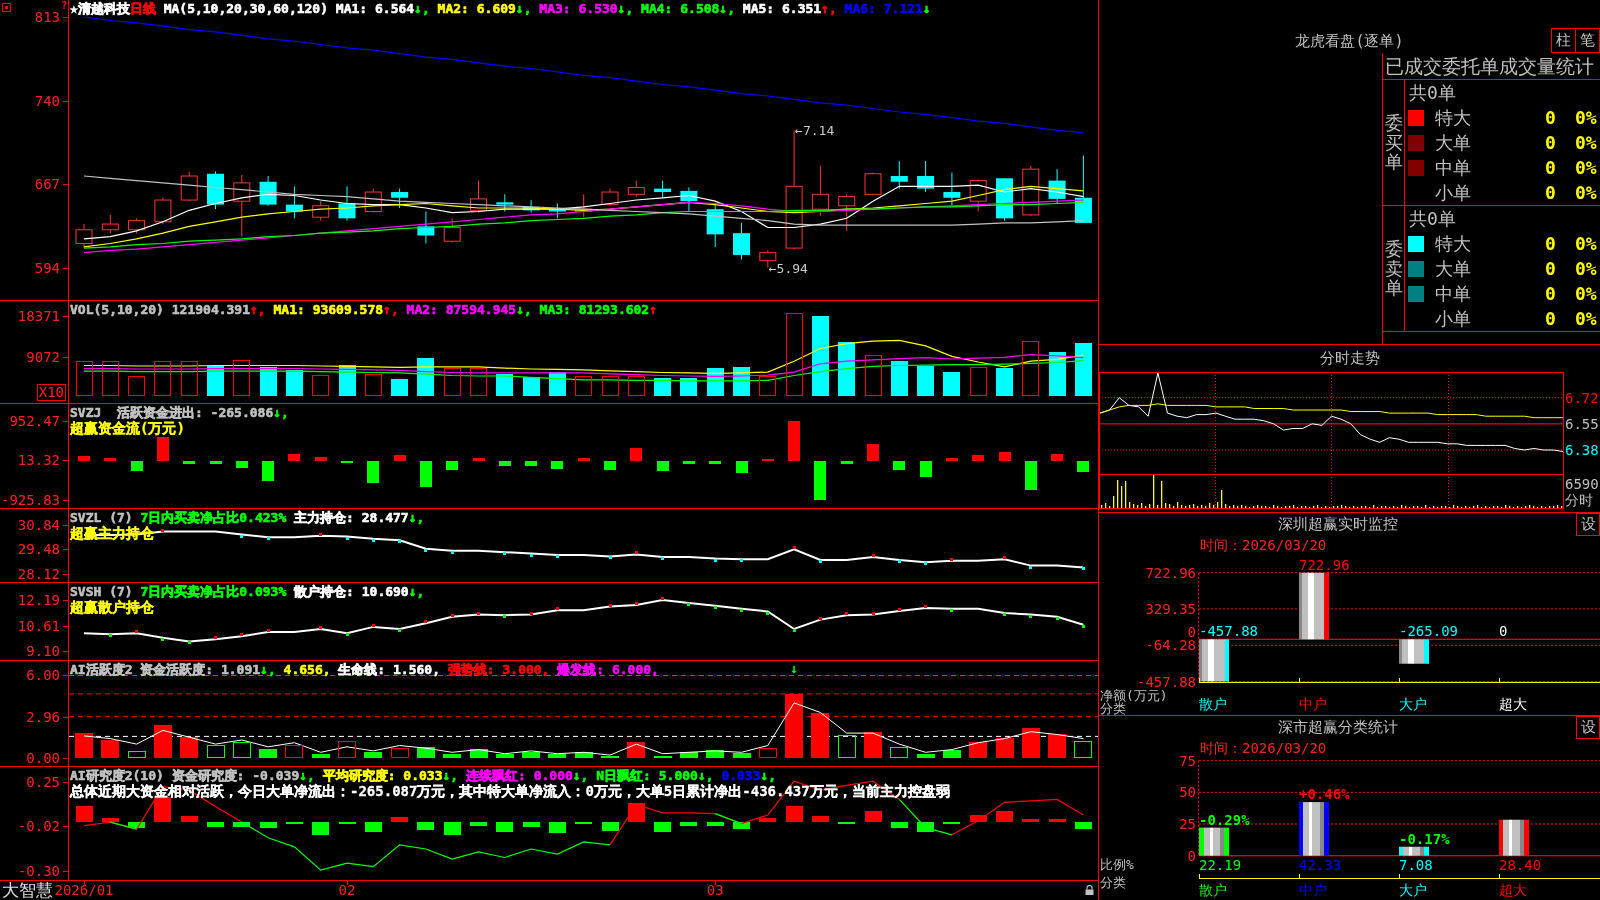 This screenshot has height=900, width=1600. I want to click on panel-title: 龙虎看盘(逐单), so click(1349, 42).